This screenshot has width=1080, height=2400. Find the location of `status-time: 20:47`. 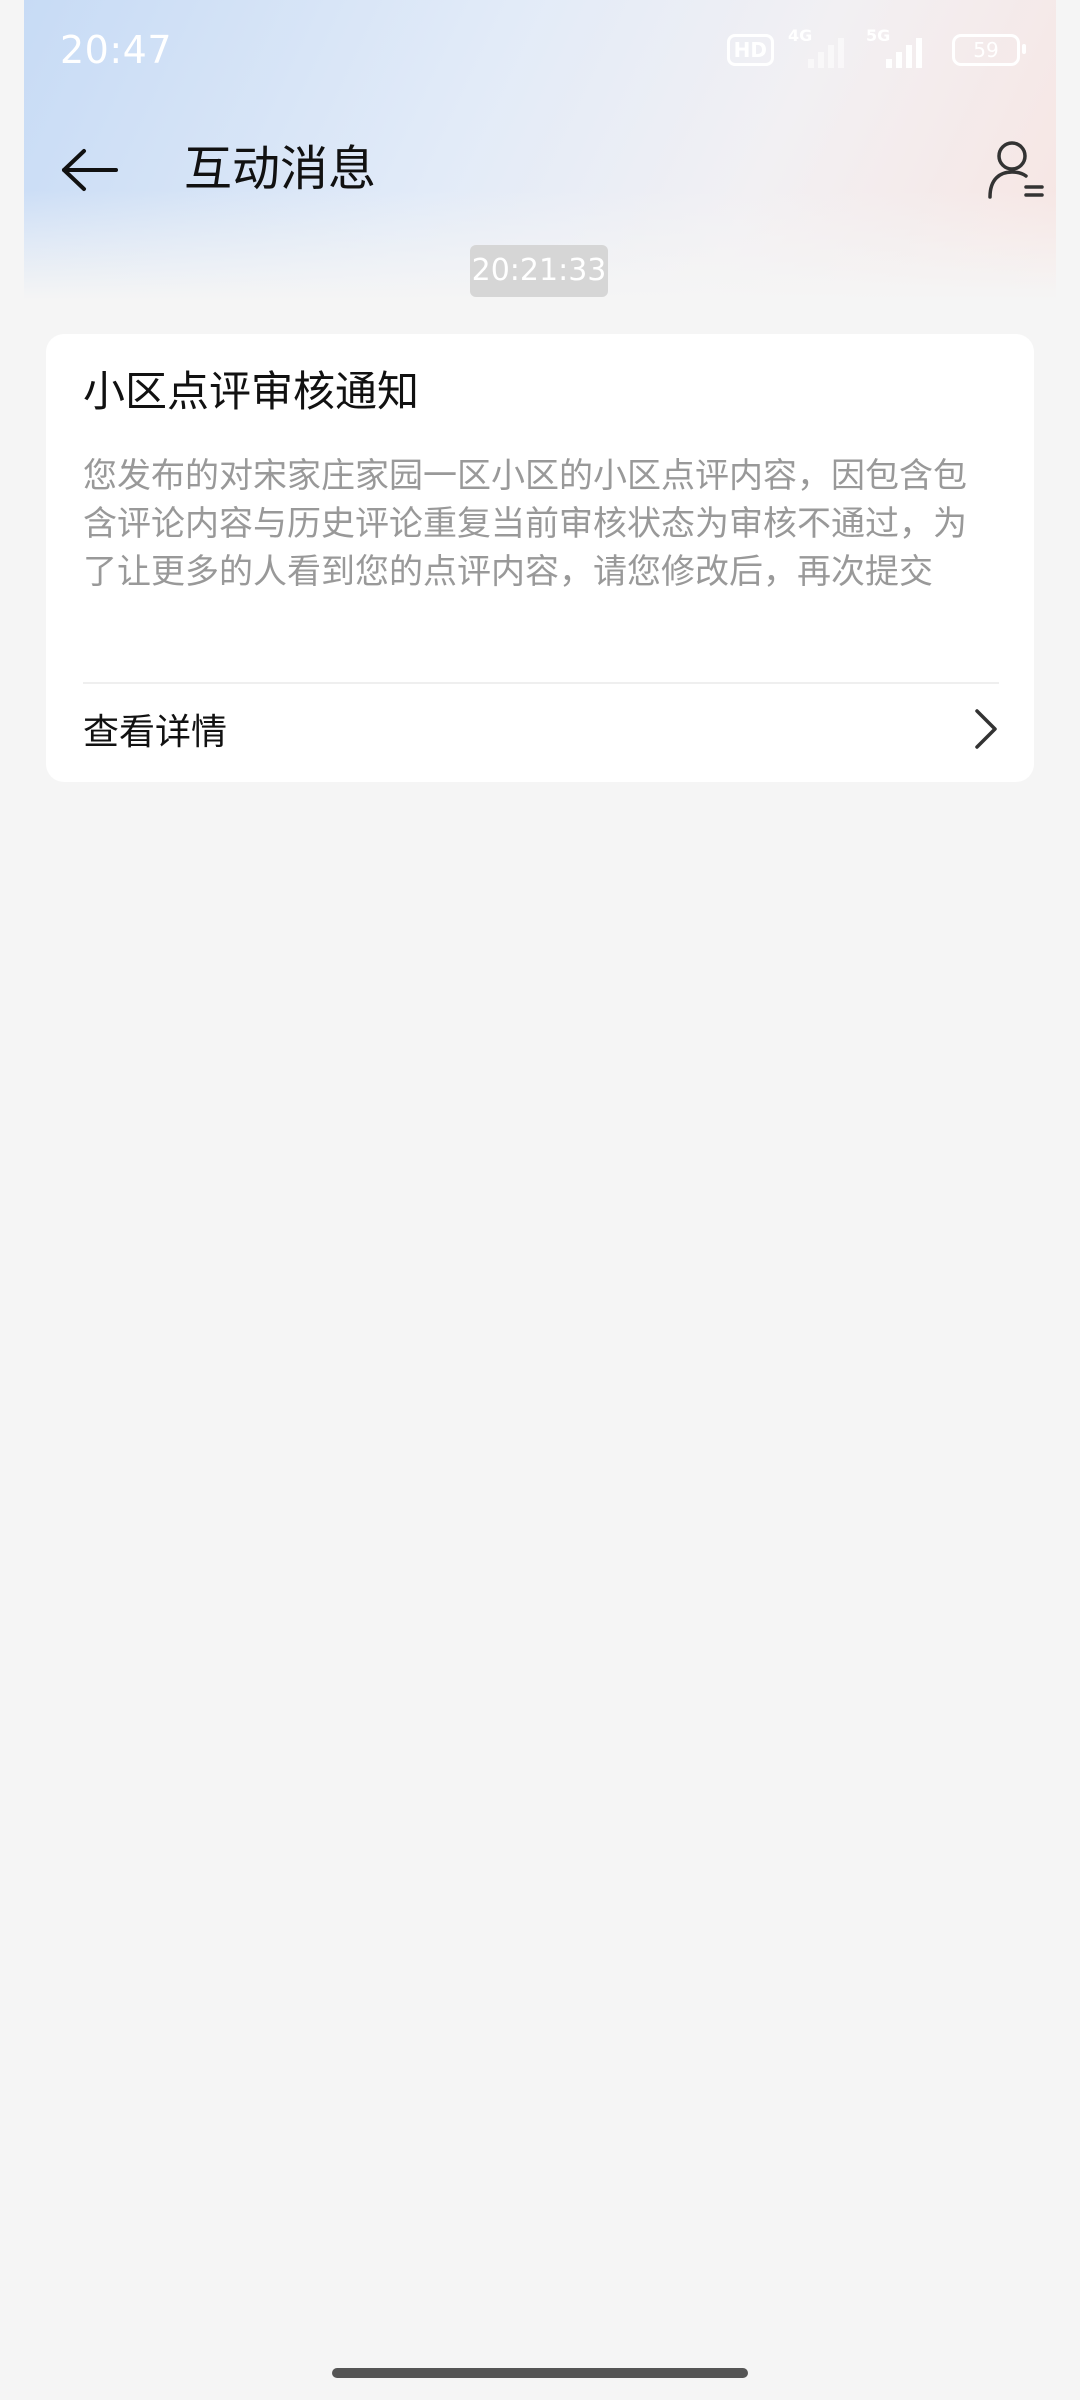

status-time: 20:47 is located at coordinates (116, 50).